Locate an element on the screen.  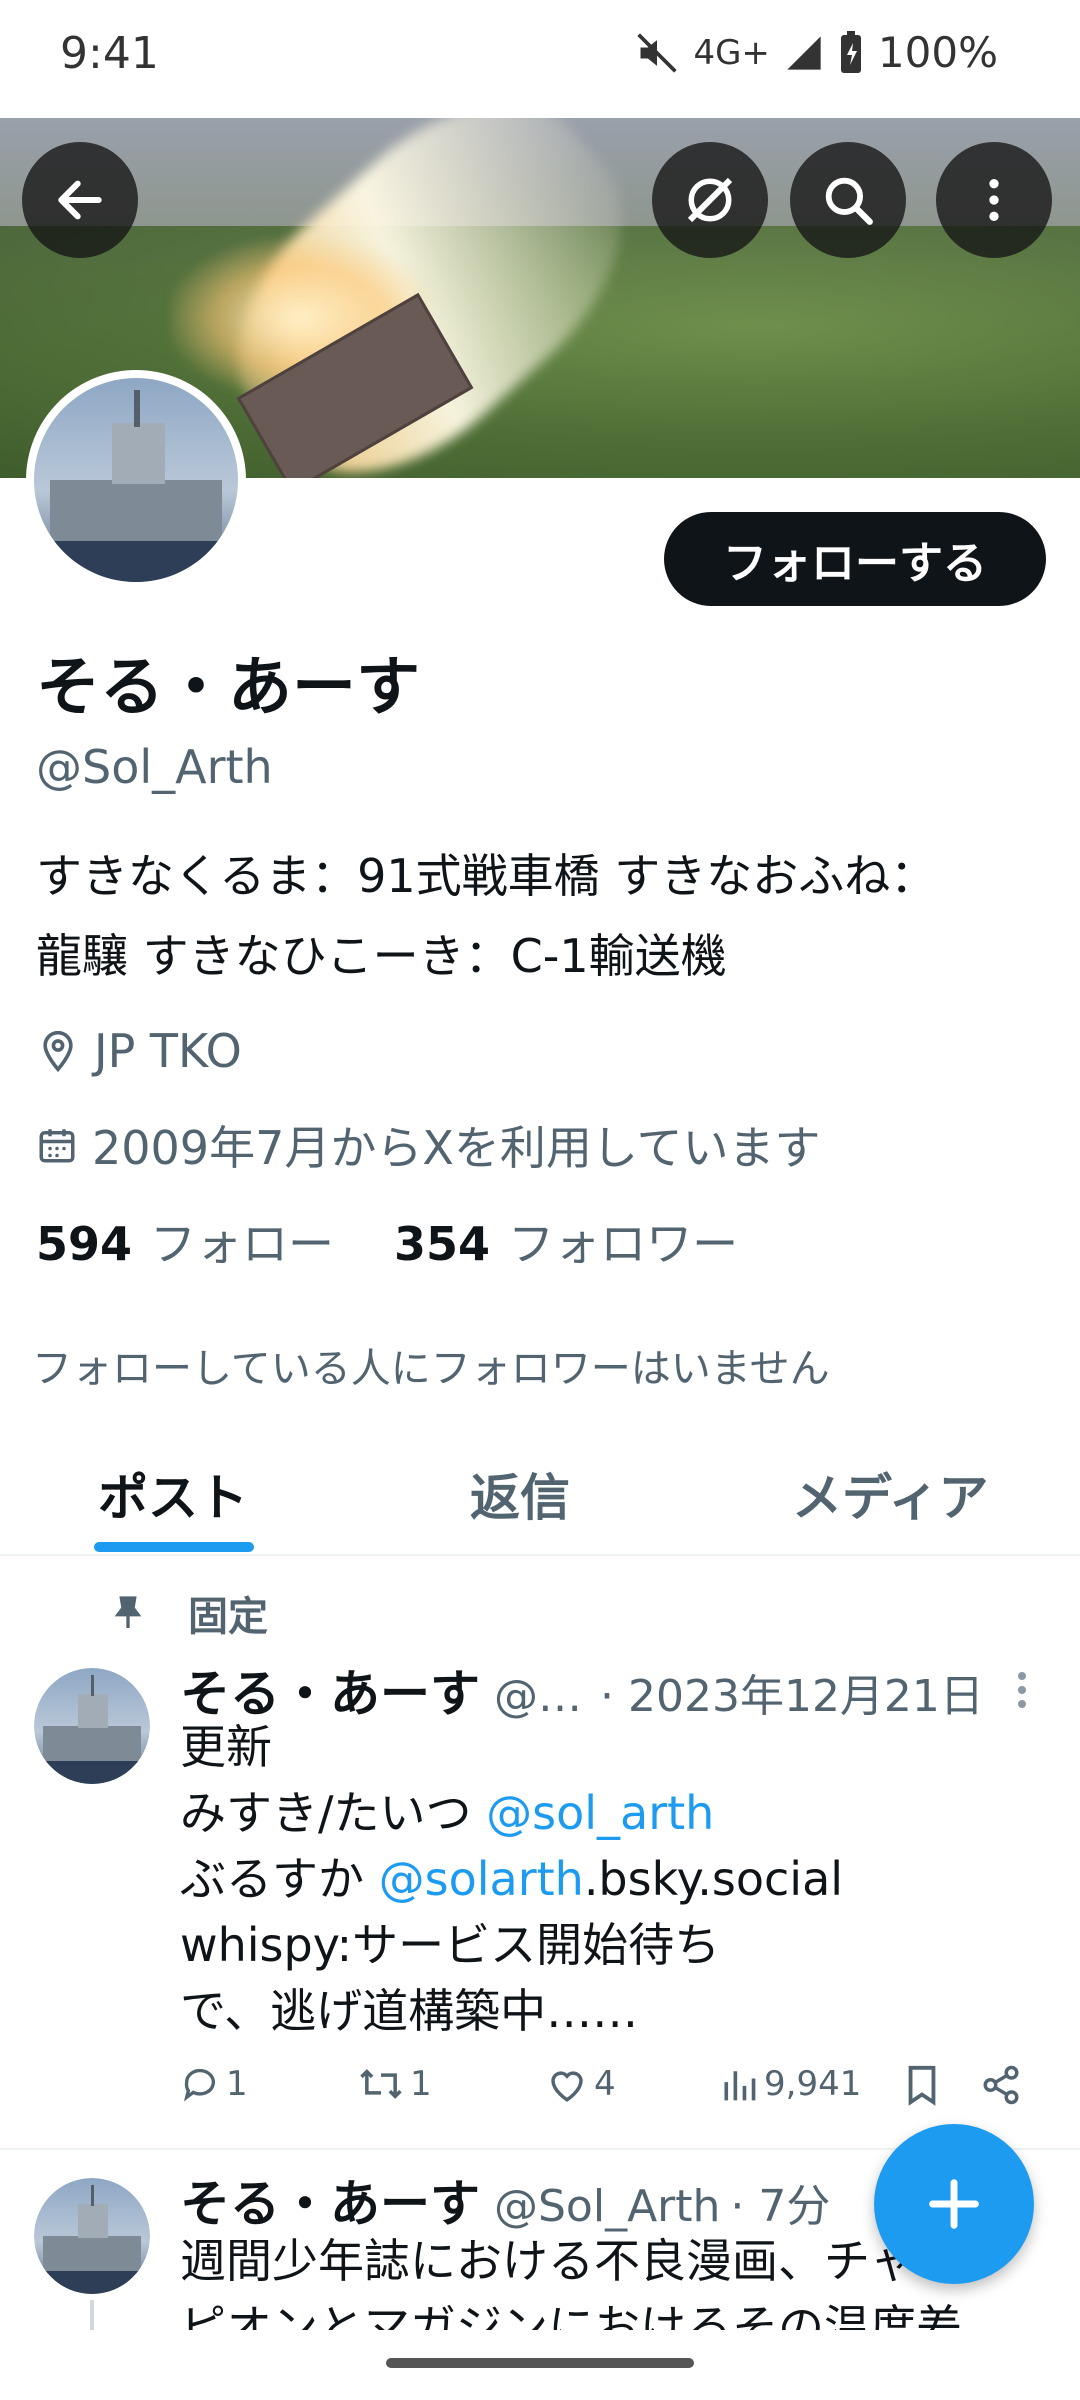
post-line-3-text: ぶるすか is located at coordinates (279, 1879).